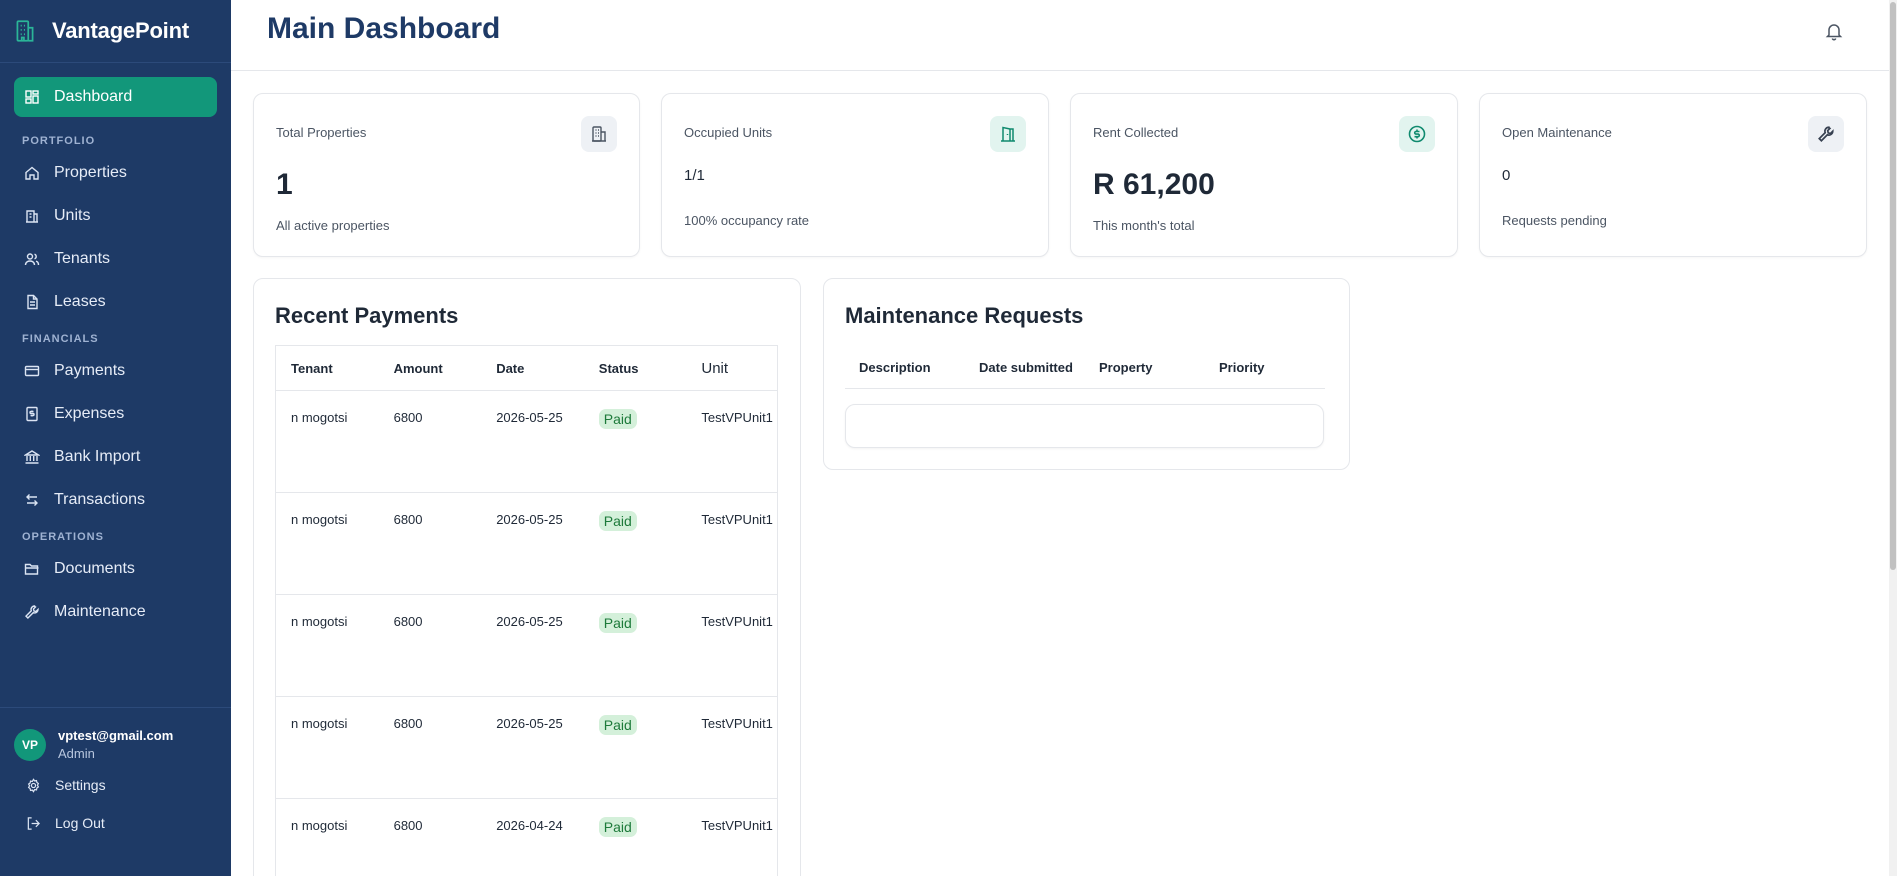 This screenshot has width=1897, height=876. I want to click on cell-date: 2026-04-24, so click(529, 825).